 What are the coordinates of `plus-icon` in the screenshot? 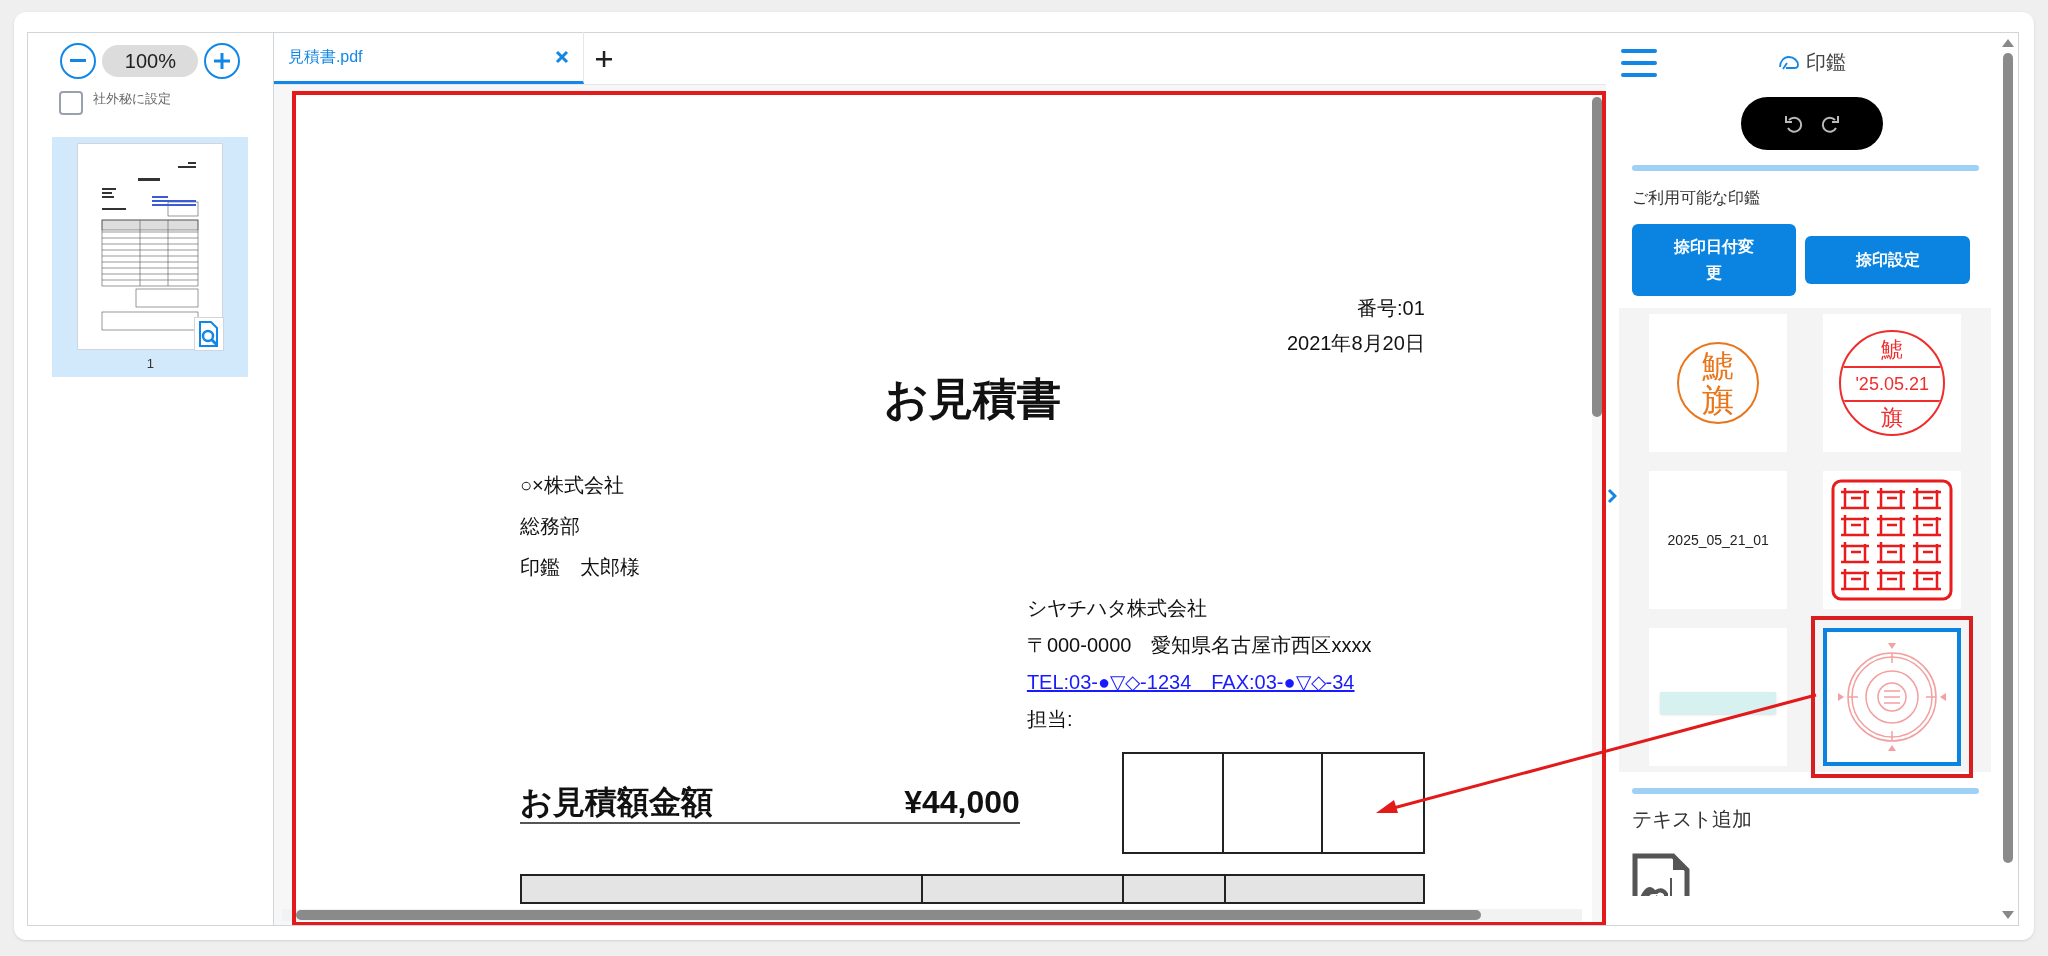 It's located at (222, 61).